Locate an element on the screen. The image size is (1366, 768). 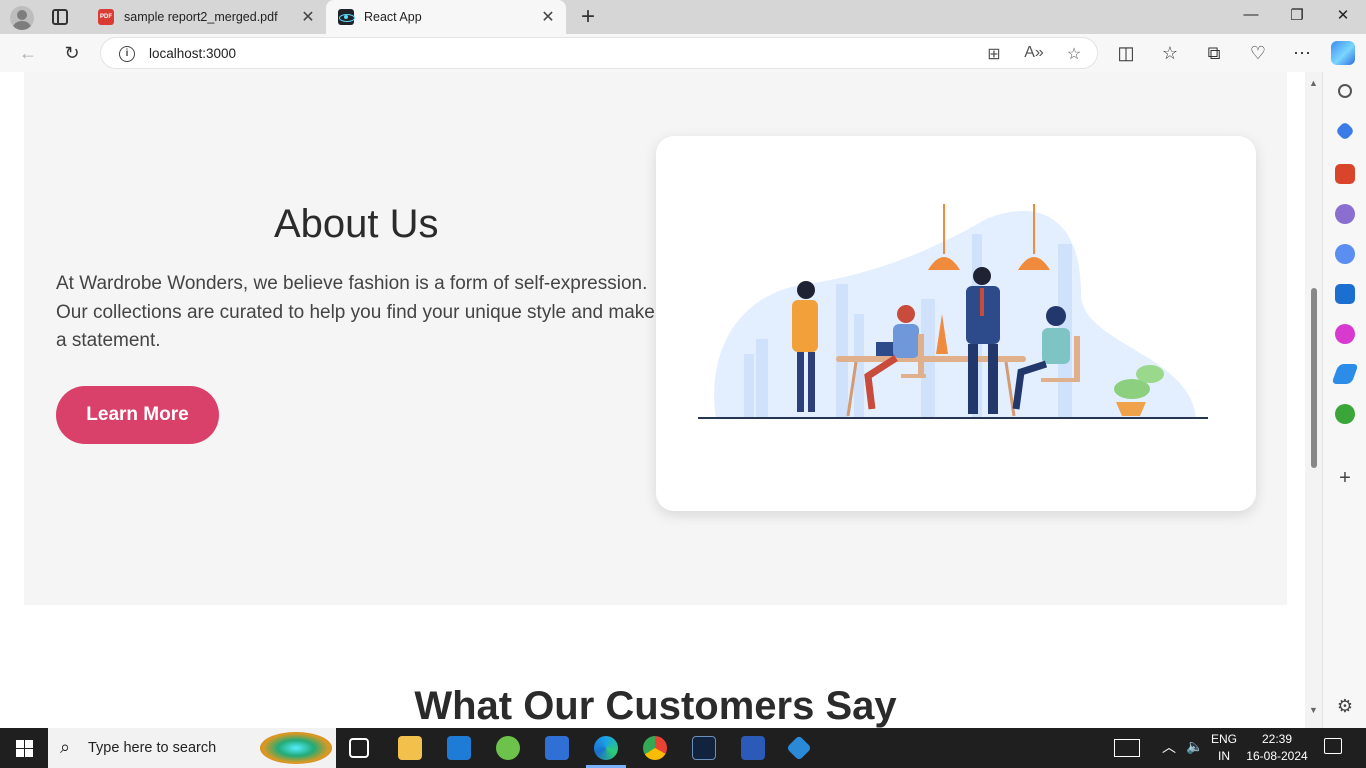
clock-time: 22:39 is located at coordinates (1277, 739).